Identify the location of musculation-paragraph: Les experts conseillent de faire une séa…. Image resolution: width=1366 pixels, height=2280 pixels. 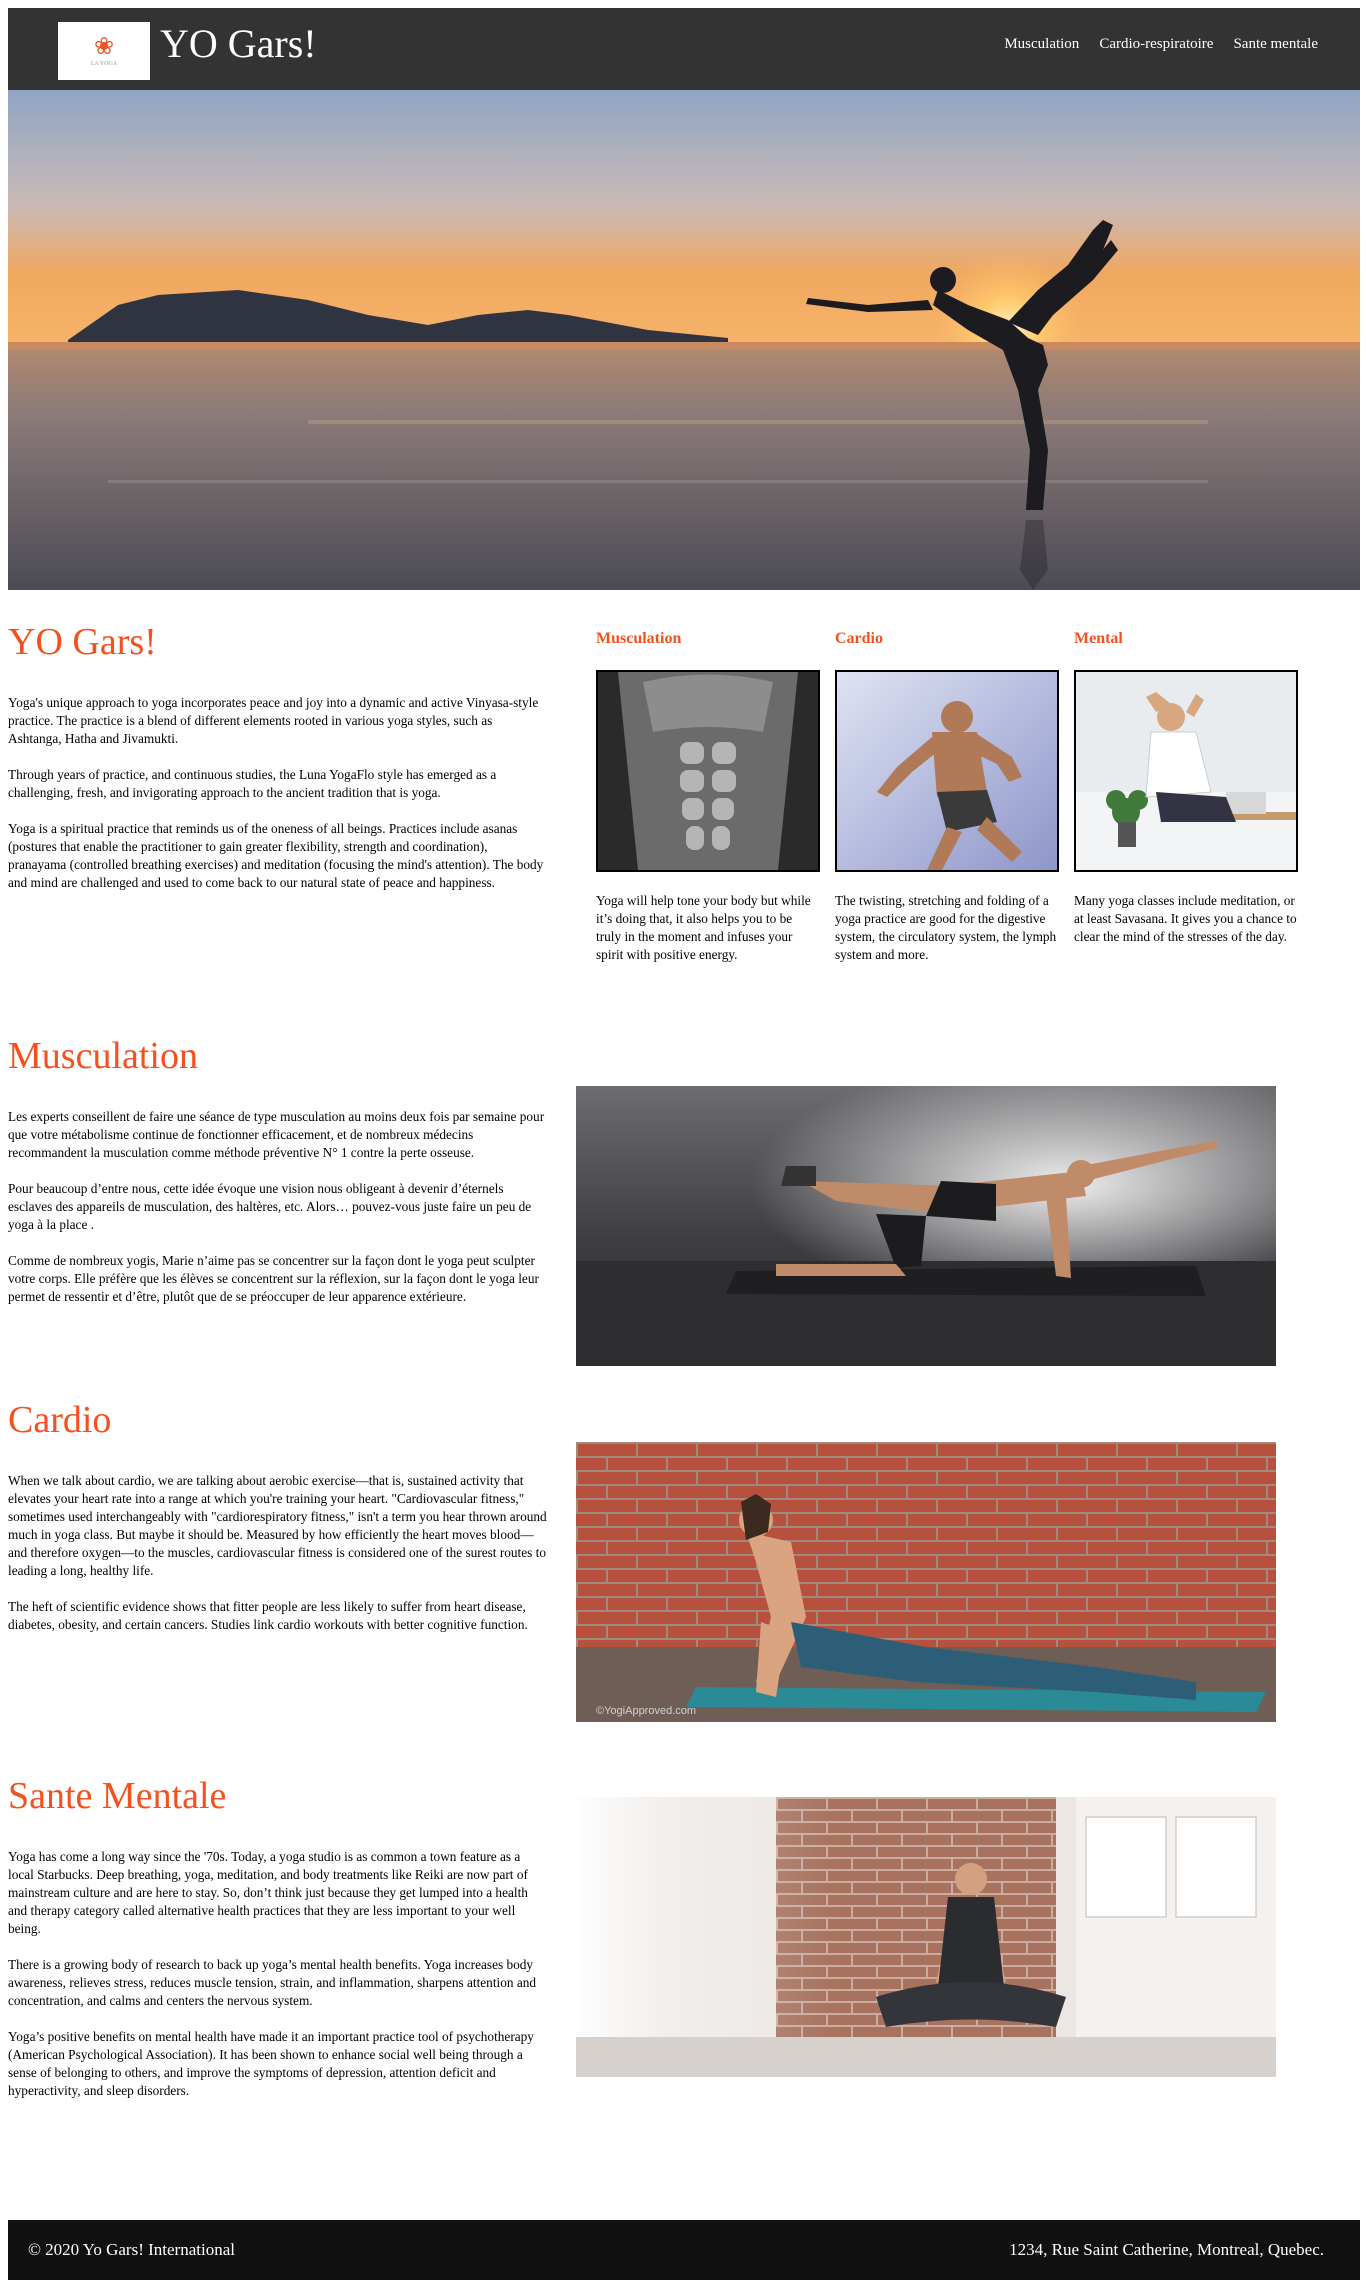
(276, 1134).